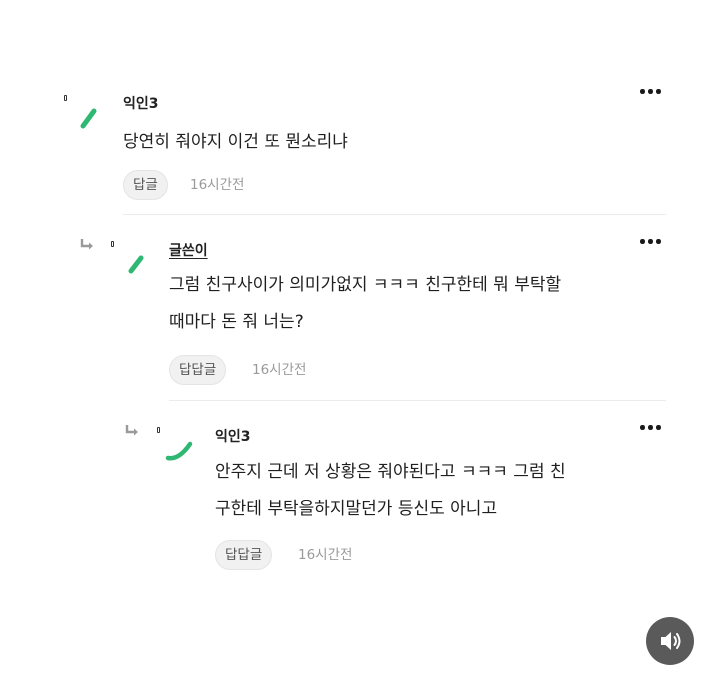  I want to click on more-dots-icon, so click(651, 427).